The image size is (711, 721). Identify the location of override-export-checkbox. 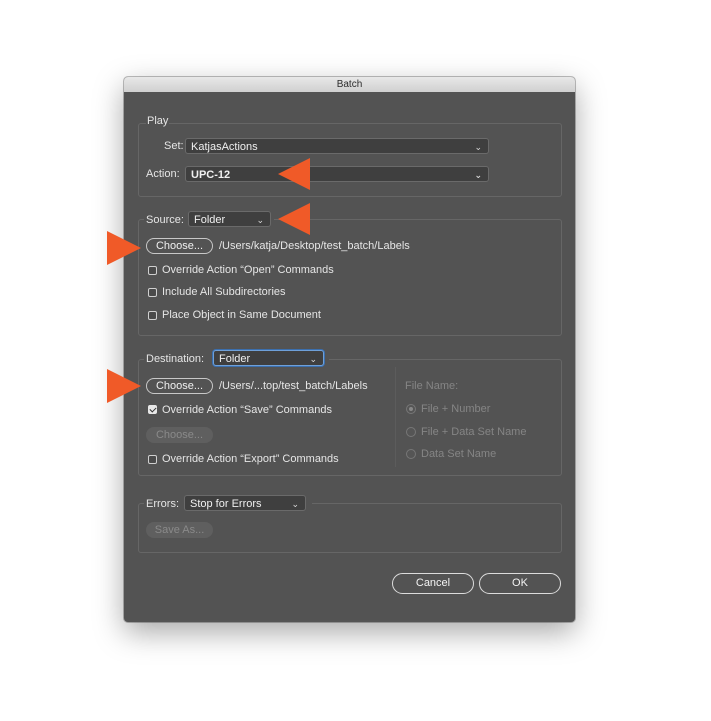
(152, 459).